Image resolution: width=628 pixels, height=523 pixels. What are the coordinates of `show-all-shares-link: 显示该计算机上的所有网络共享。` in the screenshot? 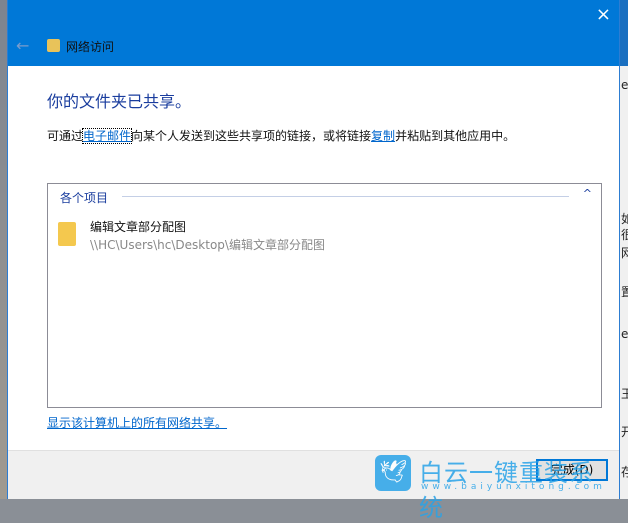 It's located at (137, 422).